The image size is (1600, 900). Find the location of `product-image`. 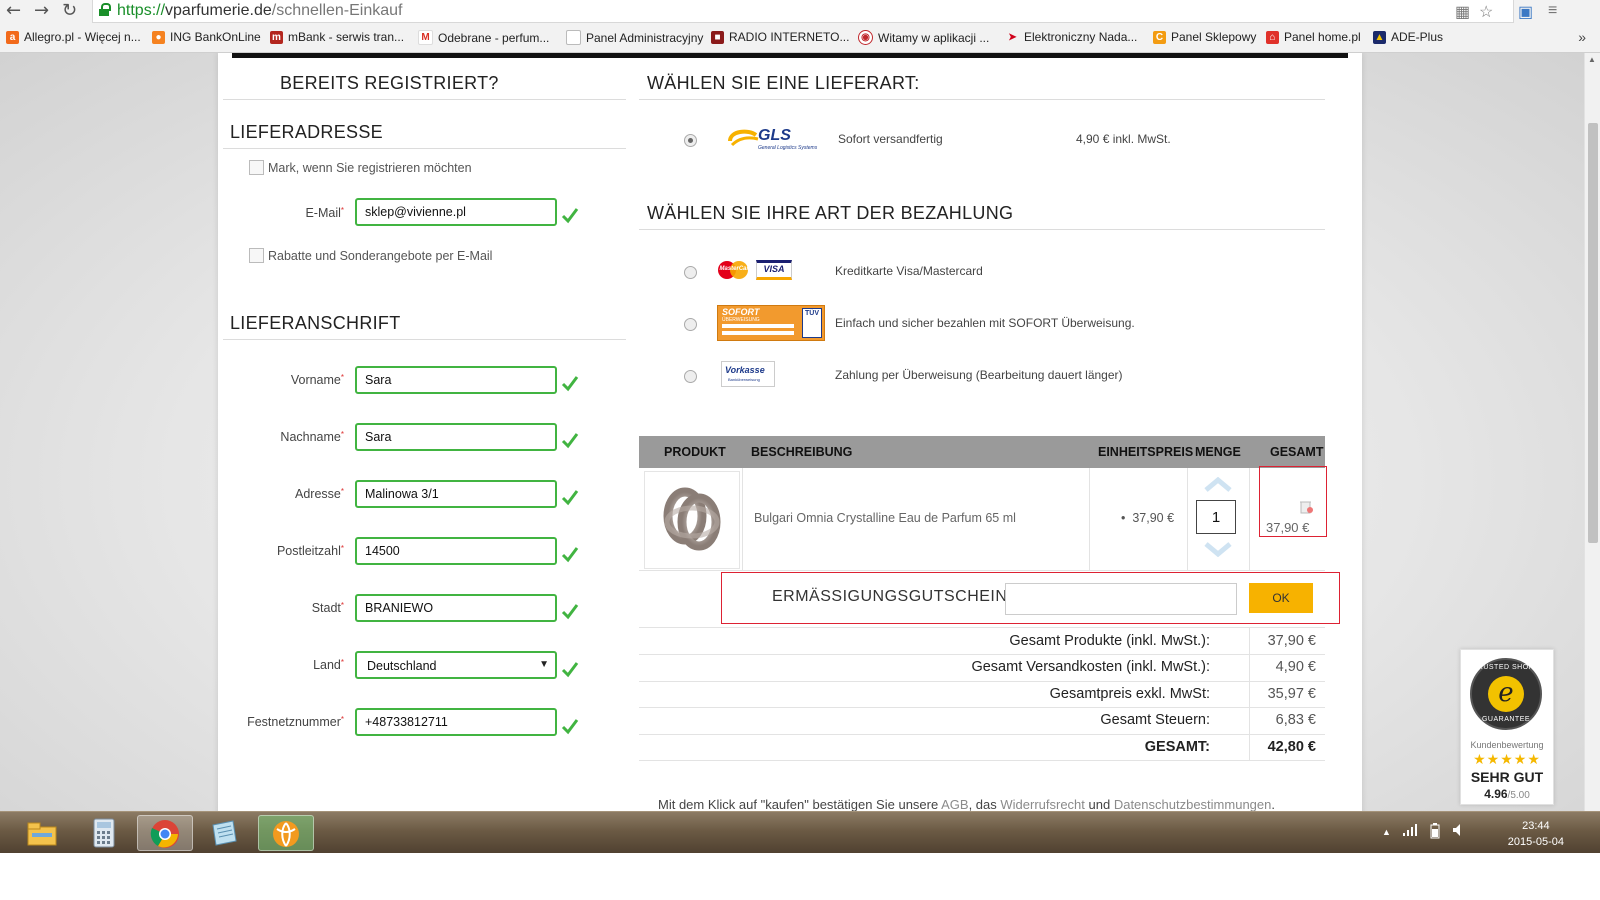

product-image is located at coordinates (692, 520).